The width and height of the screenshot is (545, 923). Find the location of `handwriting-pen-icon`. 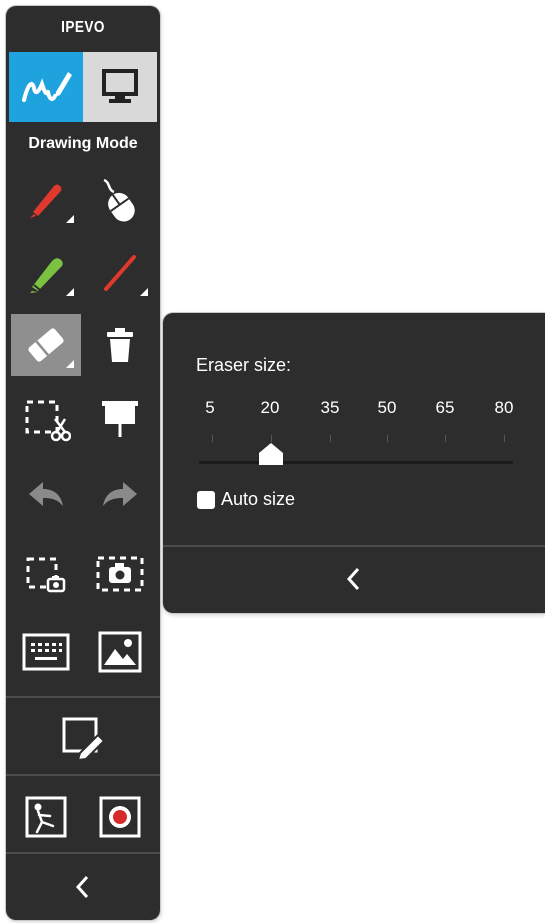

handwriting-pen-icon is located at coordinates (47, 87).